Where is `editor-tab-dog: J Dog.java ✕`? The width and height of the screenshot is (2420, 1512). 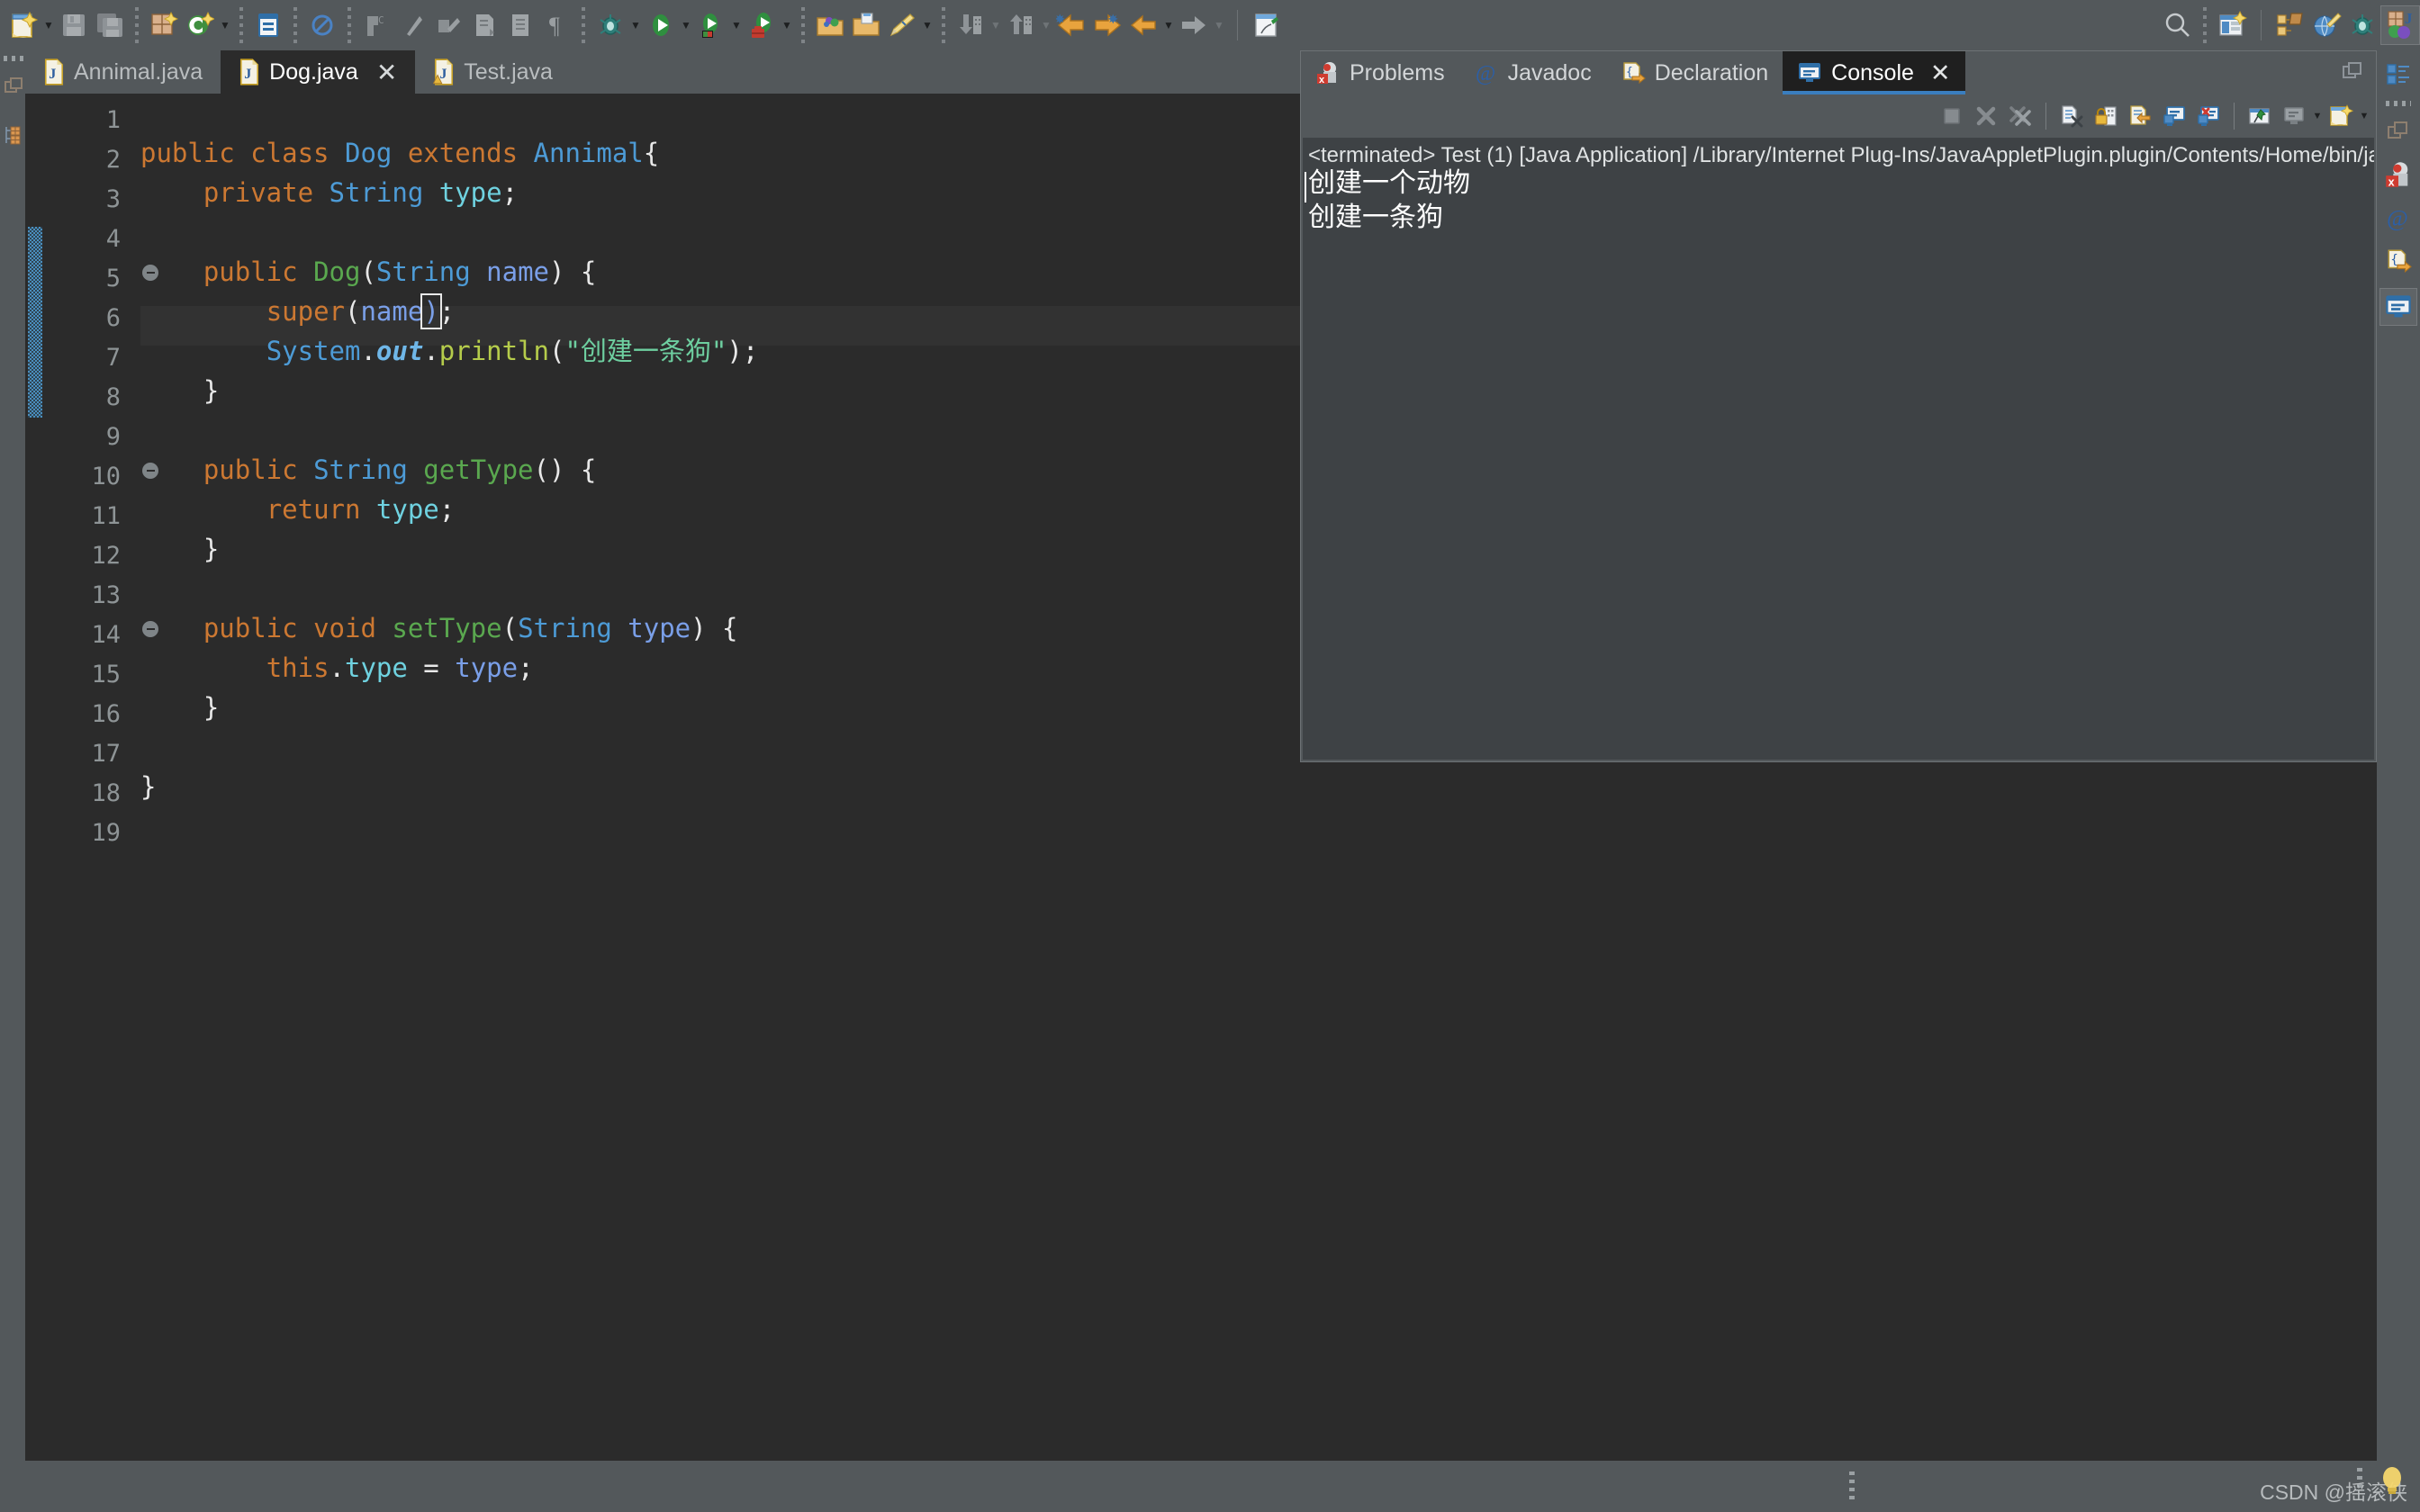 editor-tab-dog: J Dog.java ✕ is located at coordinates (318, 72).